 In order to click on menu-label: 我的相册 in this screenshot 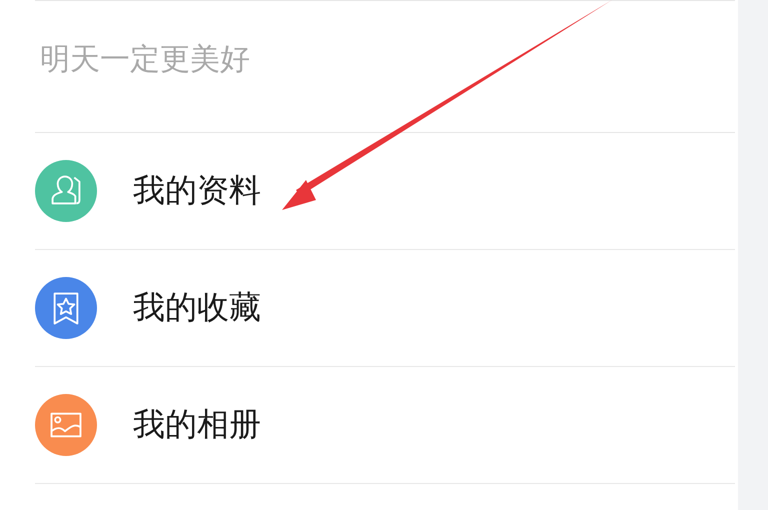, I will do `click(197, 424)`.